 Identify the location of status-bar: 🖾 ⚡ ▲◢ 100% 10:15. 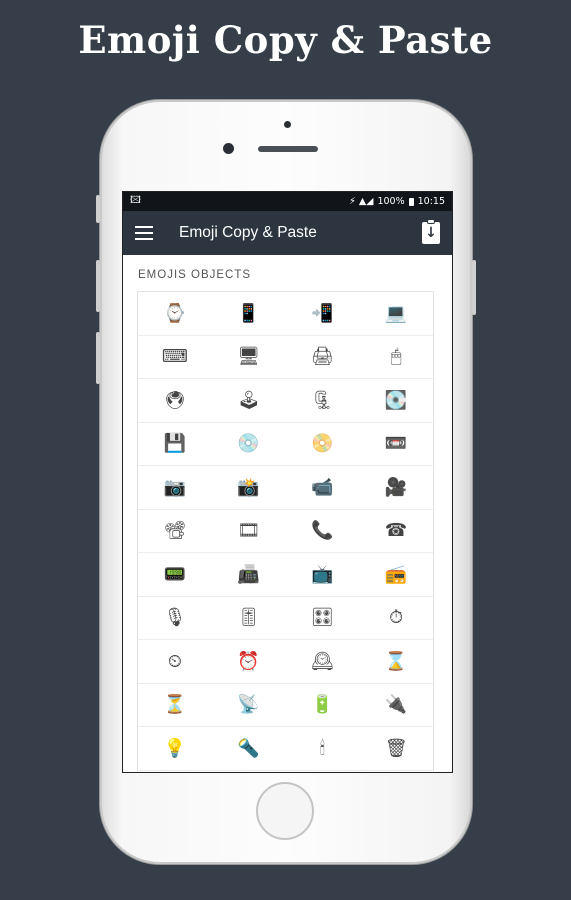
(287, 201).